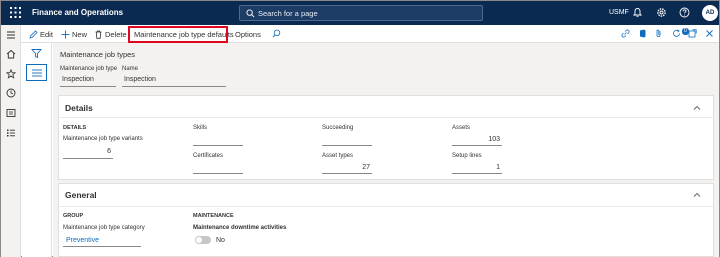 Image resolution: width=720 pixels, height=257 pixels. I want to click on modules-list-icon, so click(11, 133).